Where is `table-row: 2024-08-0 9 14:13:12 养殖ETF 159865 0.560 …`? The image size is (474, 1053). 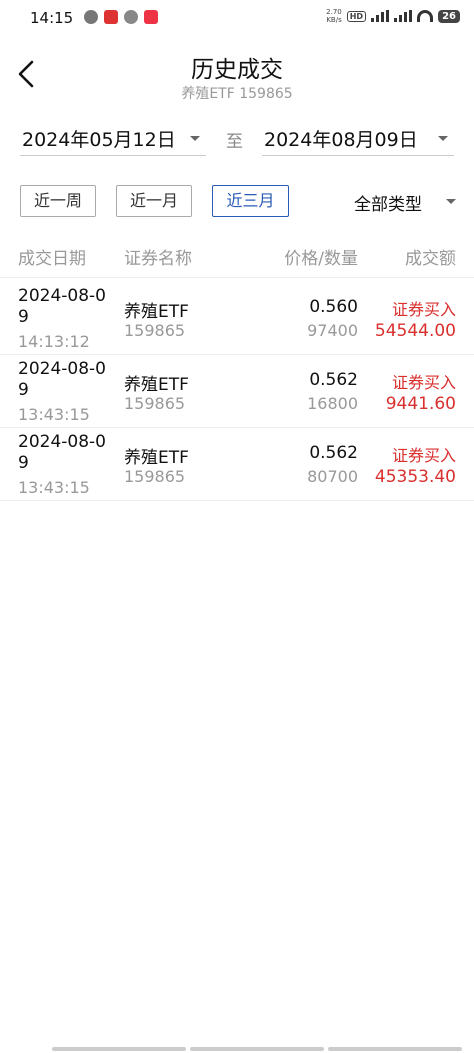
table-row: 2024-08-0 9 14:13:12 养殖ETF 159865 0.560 … is located at coordinates (237, 318).